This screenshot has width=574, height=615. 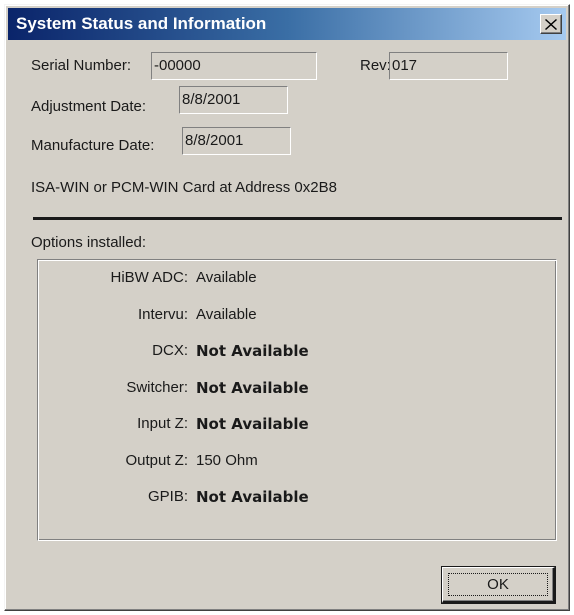 I want to click on rev-field: 017, so click(x=448, y=66).